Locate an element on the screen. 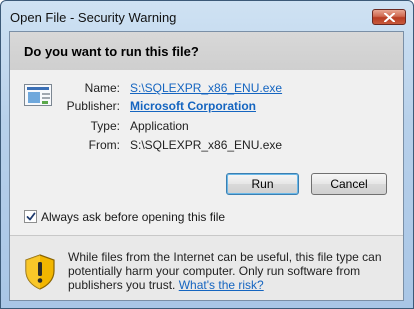 Image resolution: width=414 pixels, height=309 pixels. dialog-question: Do you want to run this file? is located at coordinates (111, 51).